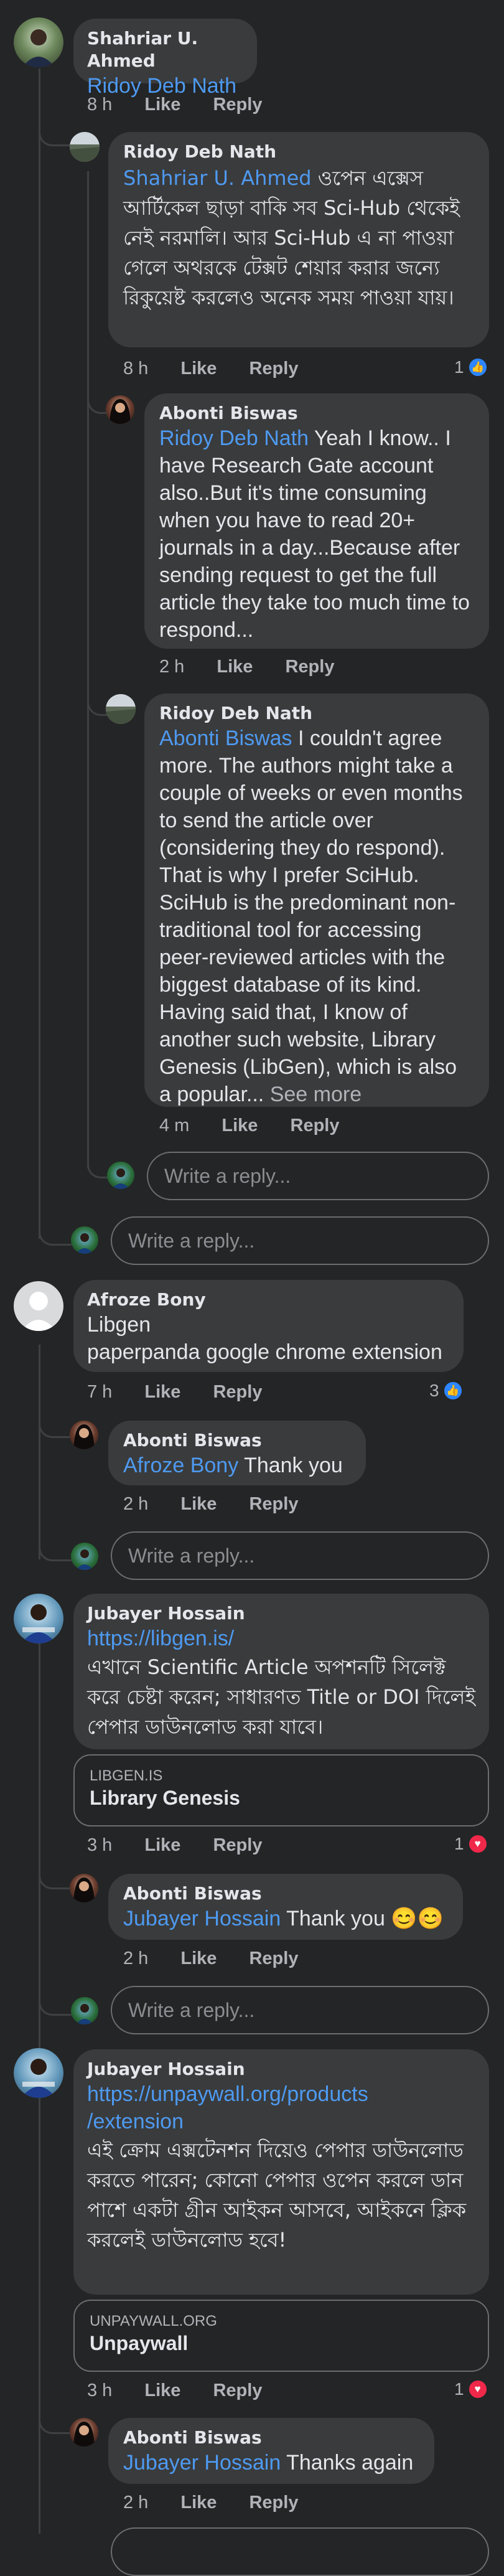  Describe the element at coordinates (100, 1392) in the screenshot. I see `comment-time: 7 h` at that location.